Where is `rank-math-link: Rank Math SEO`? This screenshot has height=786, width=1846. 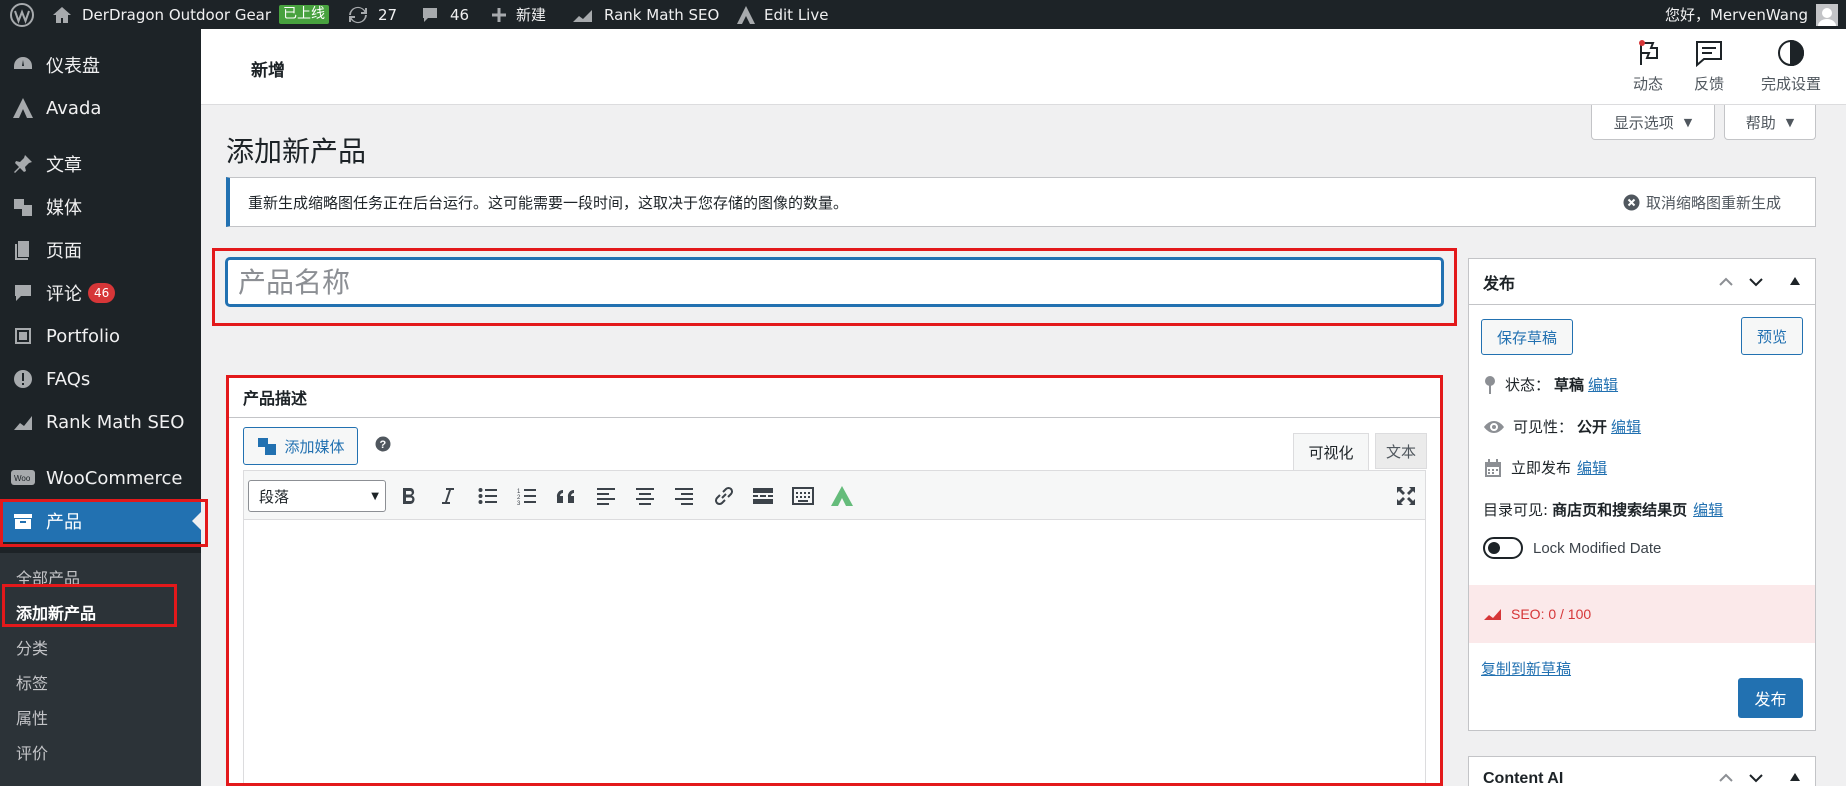 rank-math-link: Rank Math SEO is located at coordinates (645, 14).